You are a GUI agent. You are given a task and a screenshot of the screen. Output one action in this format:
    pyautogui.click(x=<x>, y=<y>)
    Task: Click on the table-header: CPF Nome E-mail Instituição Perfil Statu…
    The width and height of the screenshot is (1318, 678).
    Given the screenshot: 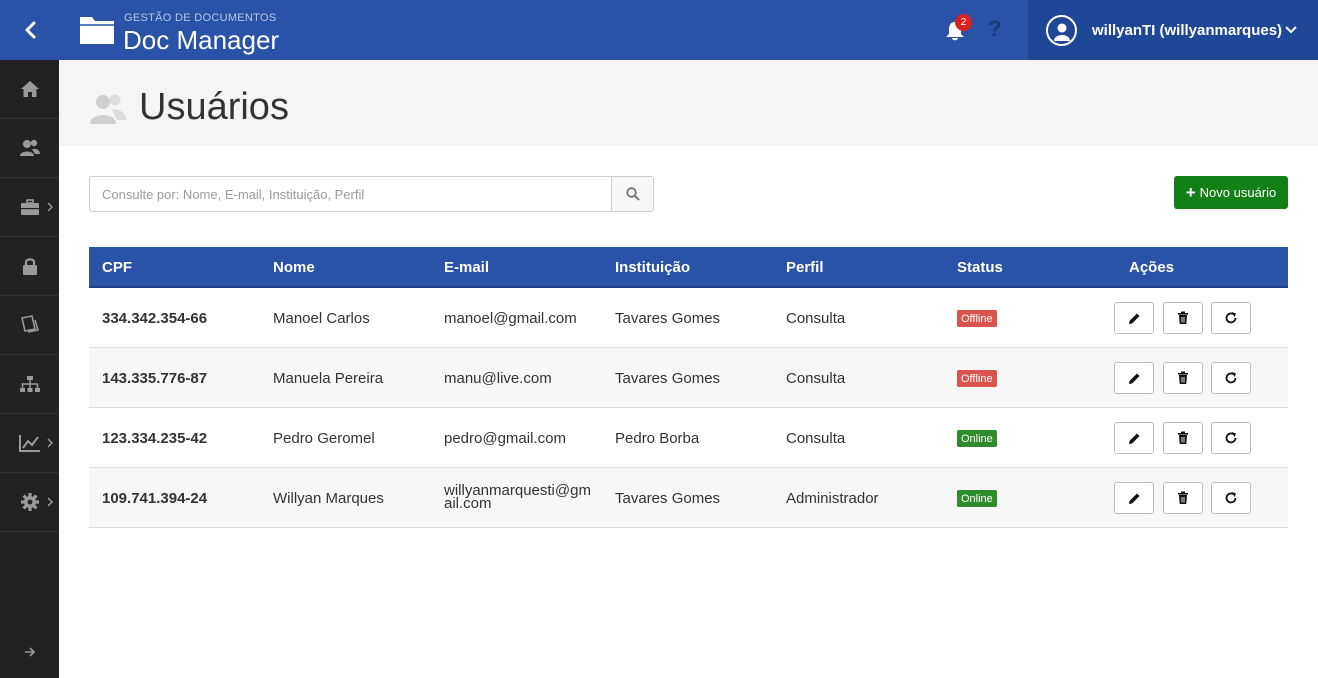 What is the action you would take?
    pyautogui.click(x=688, y=267)
    